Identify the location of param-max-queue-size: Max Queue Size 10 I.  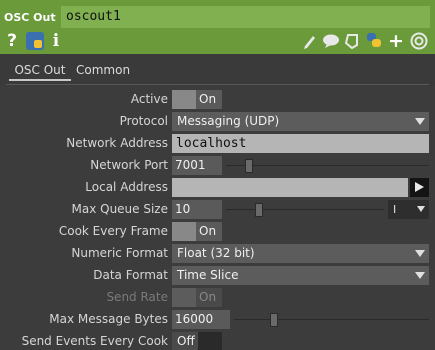
(217, 209).